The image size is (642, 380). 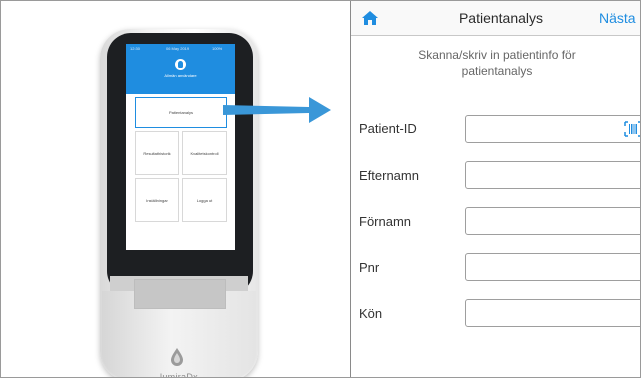 What do you see at coordinates (552, 267) in the screenshot?
I see `pnr-field` at bounding box center [552, 267].